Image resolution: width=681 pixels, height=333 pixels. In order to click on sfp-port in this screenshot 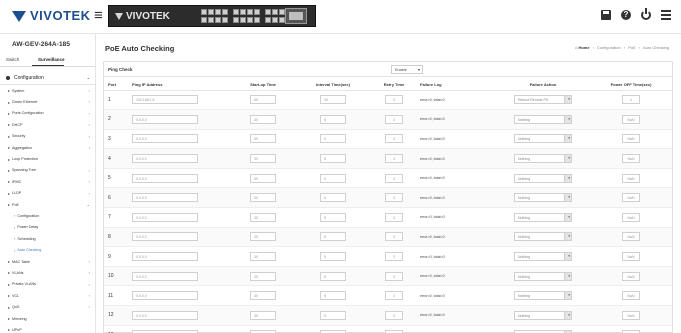, I will do `click(296, 16)`.